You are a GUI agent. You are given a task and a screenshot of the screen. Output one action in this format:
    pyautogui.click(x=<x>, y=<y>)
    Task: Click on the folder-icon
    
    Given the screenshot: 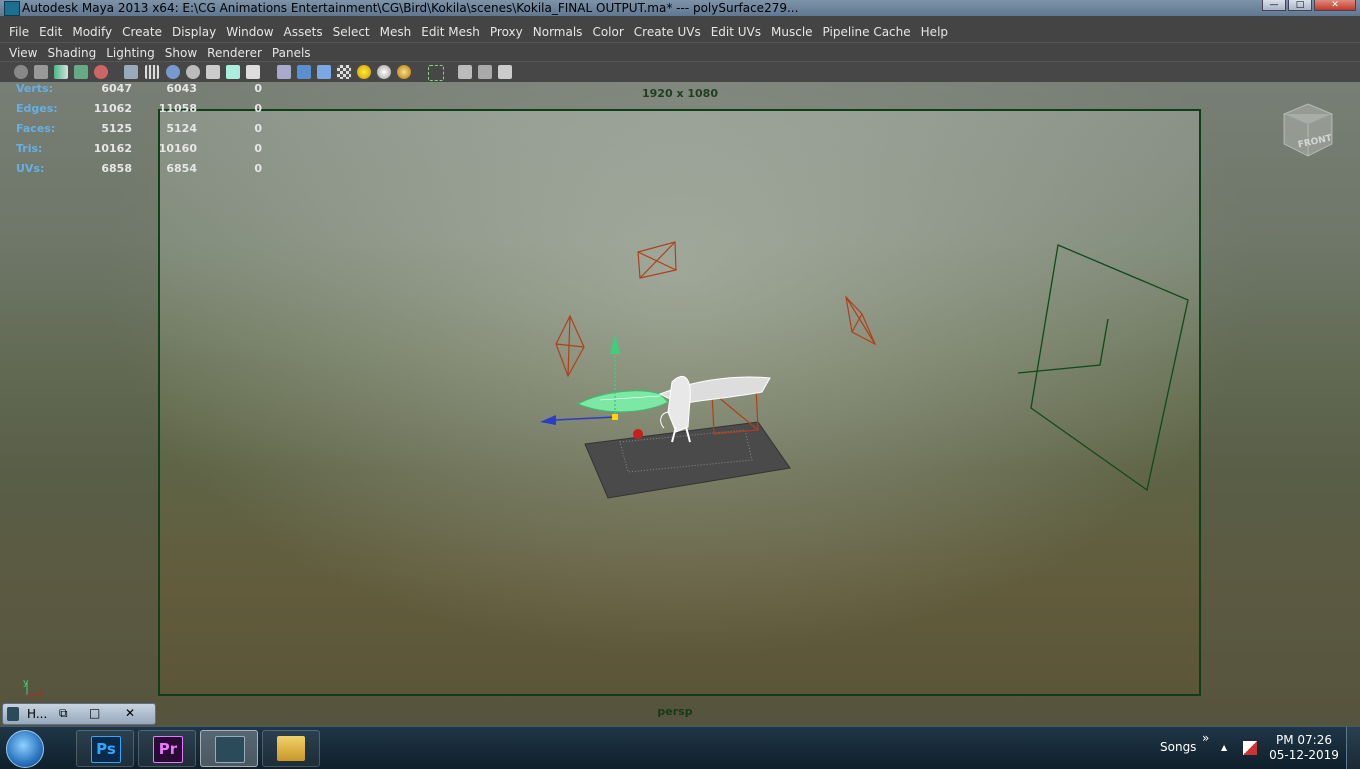 What is the action you would take?
    pyautogui.click(x=291, y=748)
    